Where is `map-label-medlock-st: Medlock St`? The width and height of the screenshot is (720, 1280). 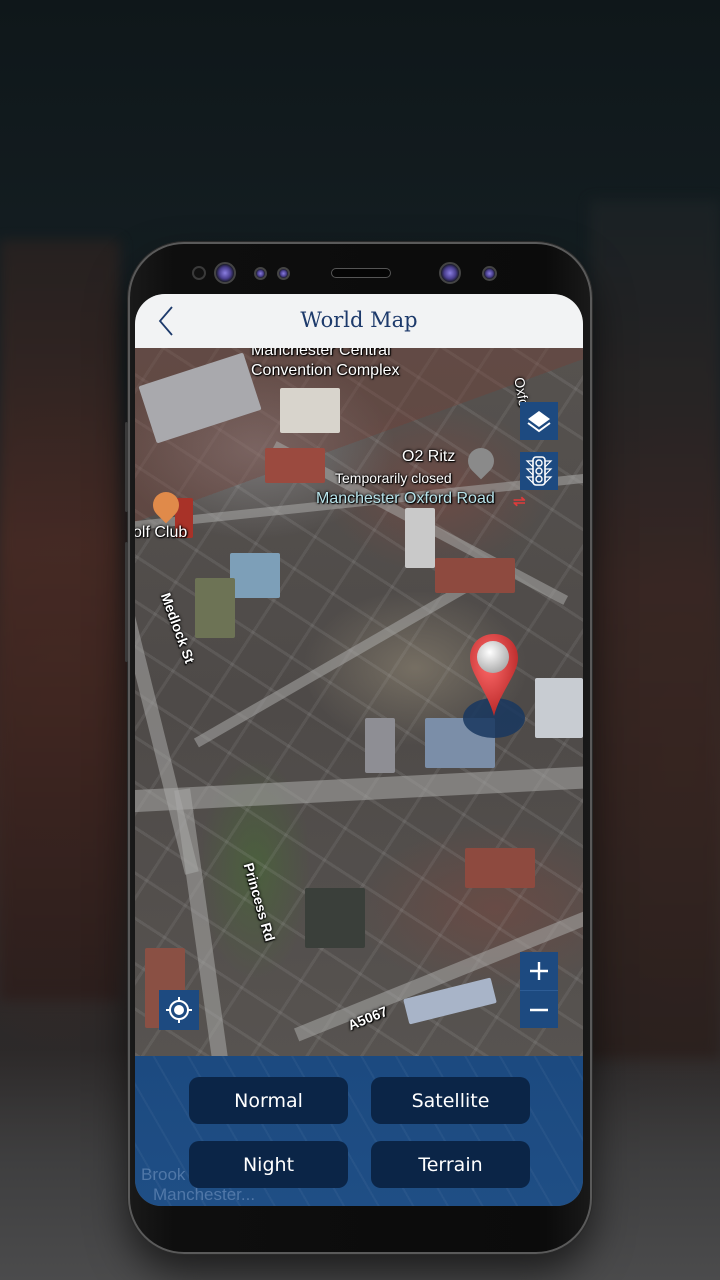
map-label-medlock-st: Medlock St is located at coordinates (178, 628).